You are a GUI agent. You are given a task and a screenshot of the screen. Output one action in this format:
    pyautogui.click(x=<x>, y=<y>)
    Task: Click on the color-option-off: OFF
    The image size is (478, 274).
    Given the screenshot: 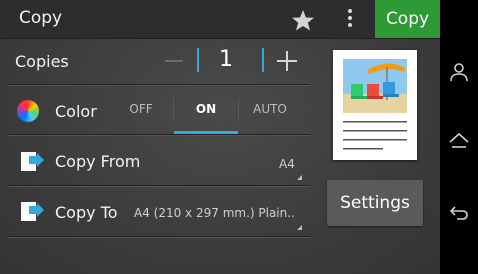 What is the action you would take?
    pyautogui.click(x=141, y=109)
    